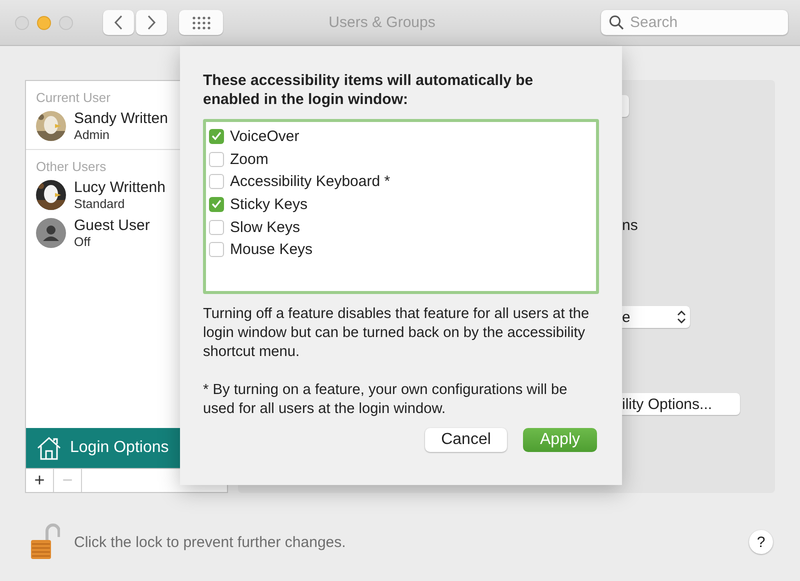 Image resolution: width=800 pixels, height=581 pixels. I want to click on chevron-right-icon, so click(151, 22).